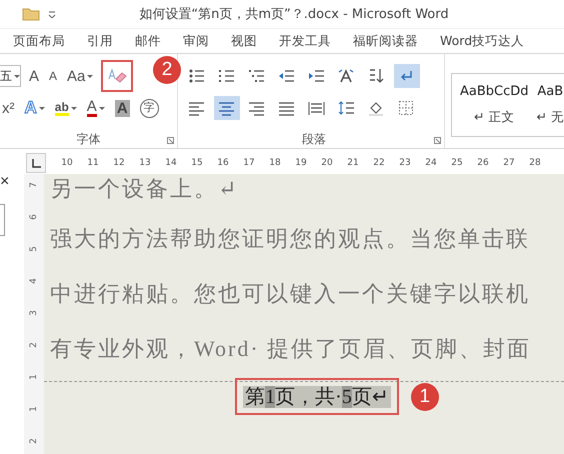  What do you see at coordinates (370, 397) in the screenshot?
I see `footer-text: 页↵` at bounding box center [370, 397].